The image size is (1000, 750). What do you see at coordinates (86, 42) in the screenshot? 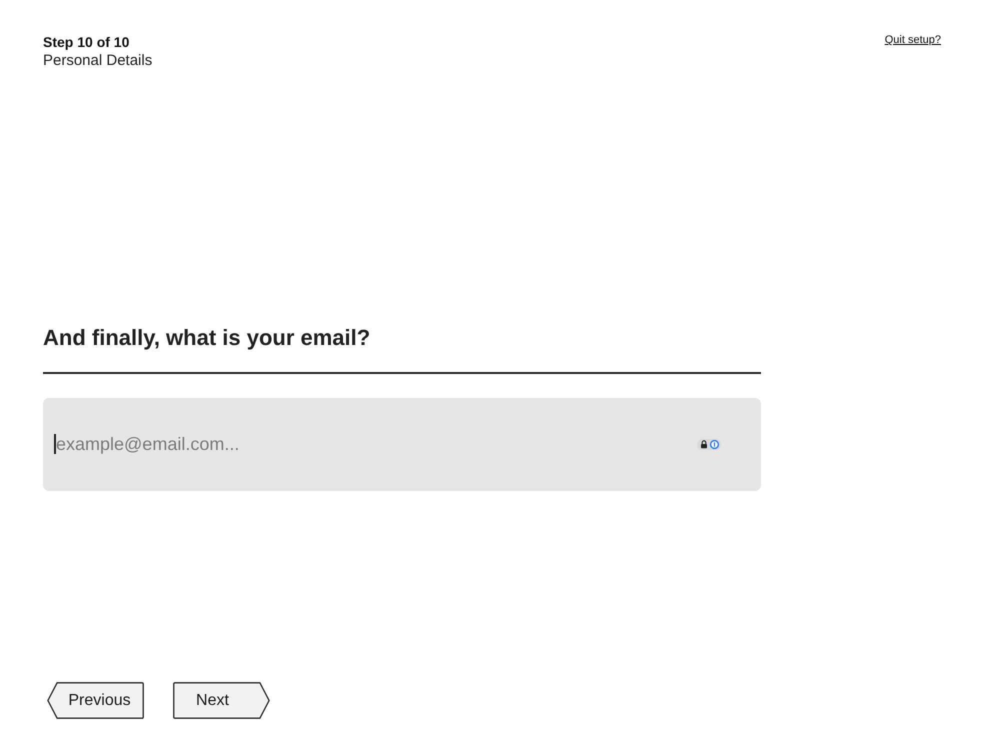
I see `step-counter: Step 10 of 10` at bounding box center [86, 42].